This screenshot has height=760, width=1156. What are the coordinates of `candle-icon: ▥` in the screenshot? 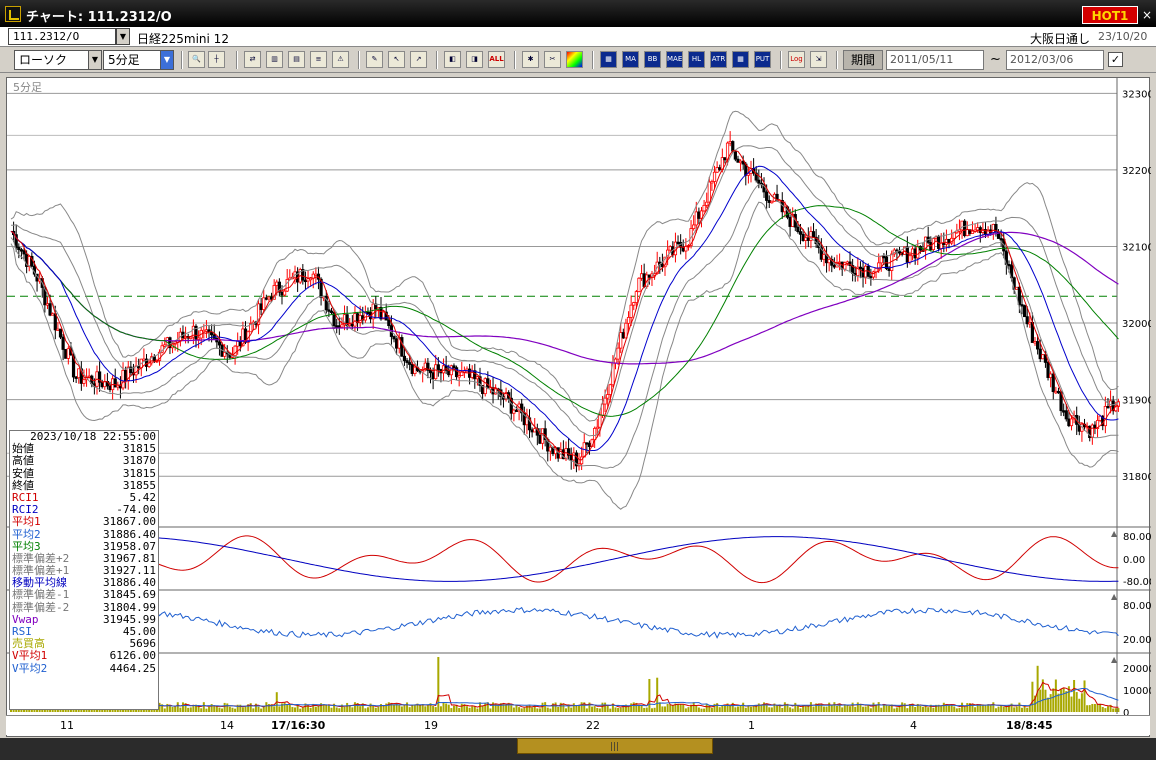 It's located at (274, 59).